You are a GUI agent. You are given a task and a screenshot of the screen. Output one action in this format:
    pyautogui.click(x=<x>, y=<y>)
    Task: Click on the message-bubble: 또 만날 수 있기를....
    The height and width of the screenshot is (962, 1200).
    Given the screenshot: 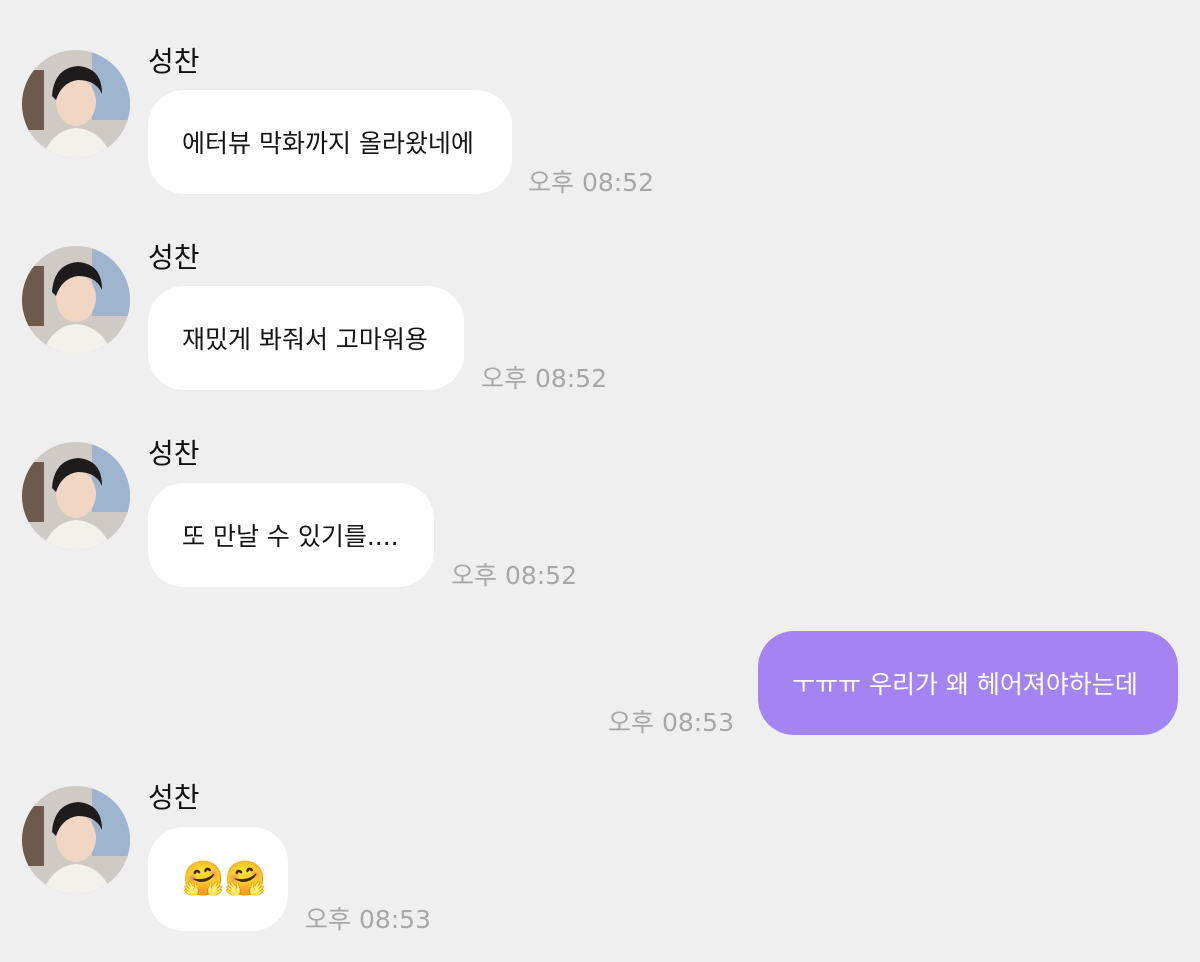 What is the action you would take?
    pyautogui.click(x=291, y=535)
    